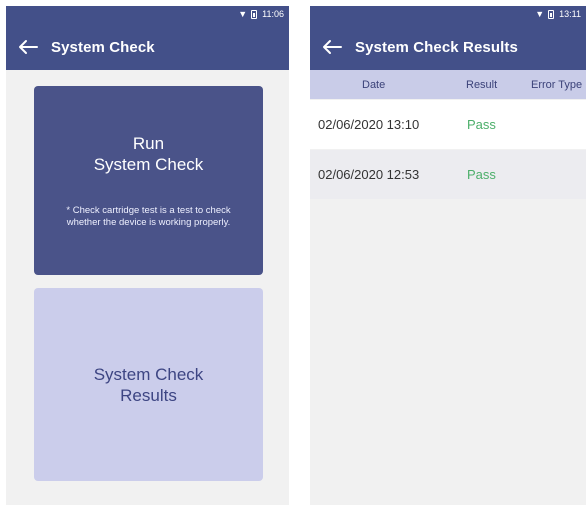  What do you see at coordinates (448, 124) in the screenshot?
I see `table-row: 02/06/2020 13:10 Pass` at bounding box center [448, 124].